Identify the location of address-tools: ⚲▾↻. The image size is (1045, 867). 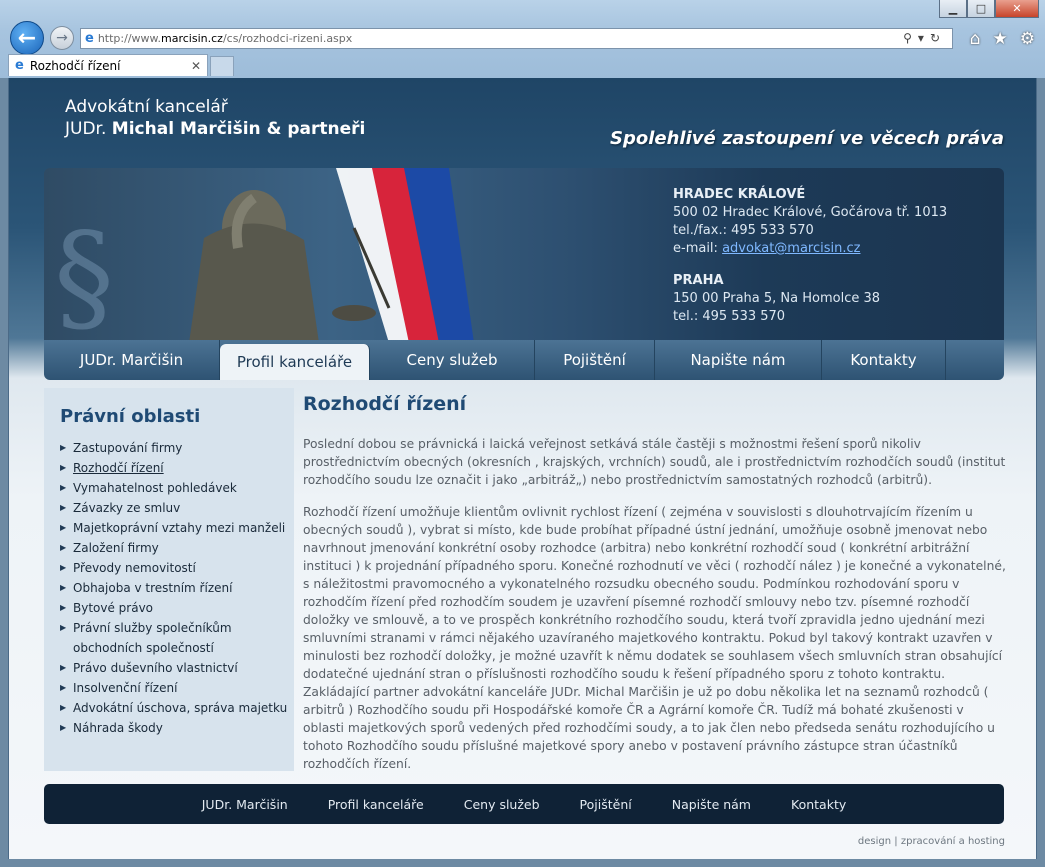
(924, 38).